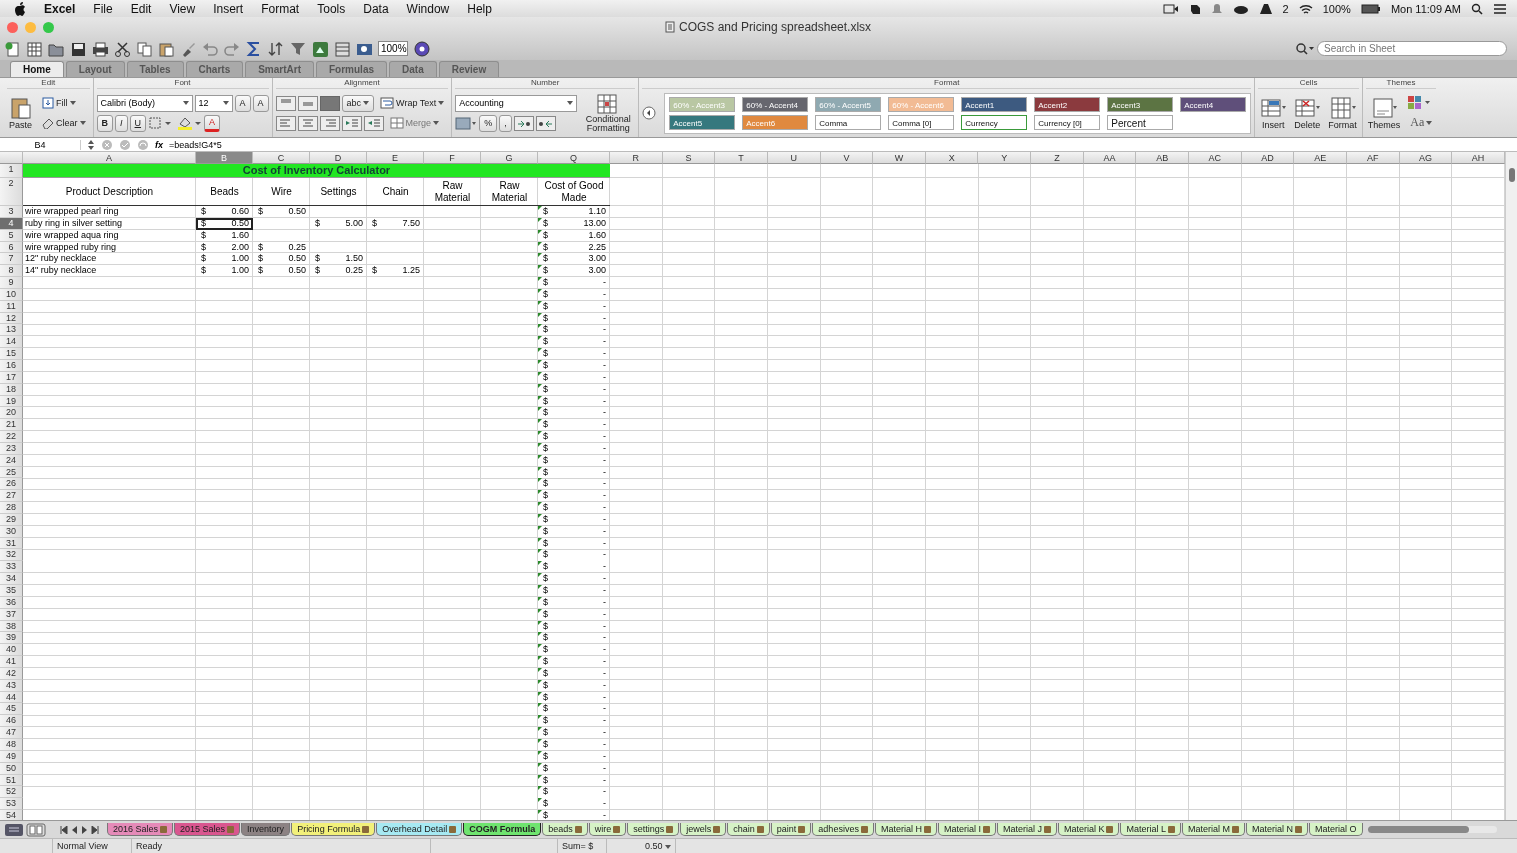 The image size is (1517, 853). Describe the element at coordinates (794, 158) in the screenshot. I see `column-header: U` at that location.